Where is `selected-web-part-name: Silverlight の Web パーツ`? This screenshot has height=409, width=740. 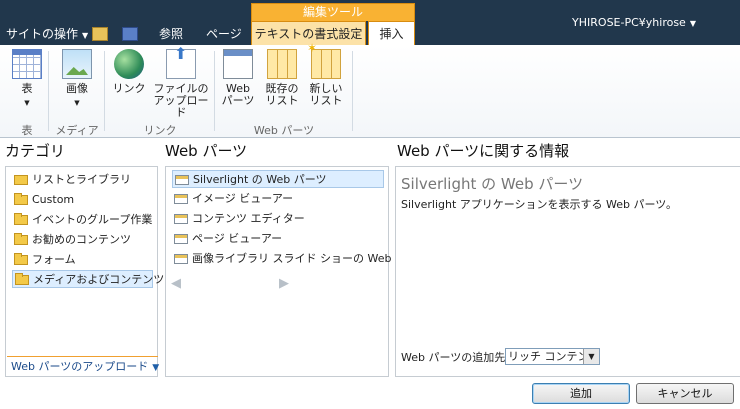
selected-web-part-name: Silverlight の Web パーツ is located at coordinates (492, 184).